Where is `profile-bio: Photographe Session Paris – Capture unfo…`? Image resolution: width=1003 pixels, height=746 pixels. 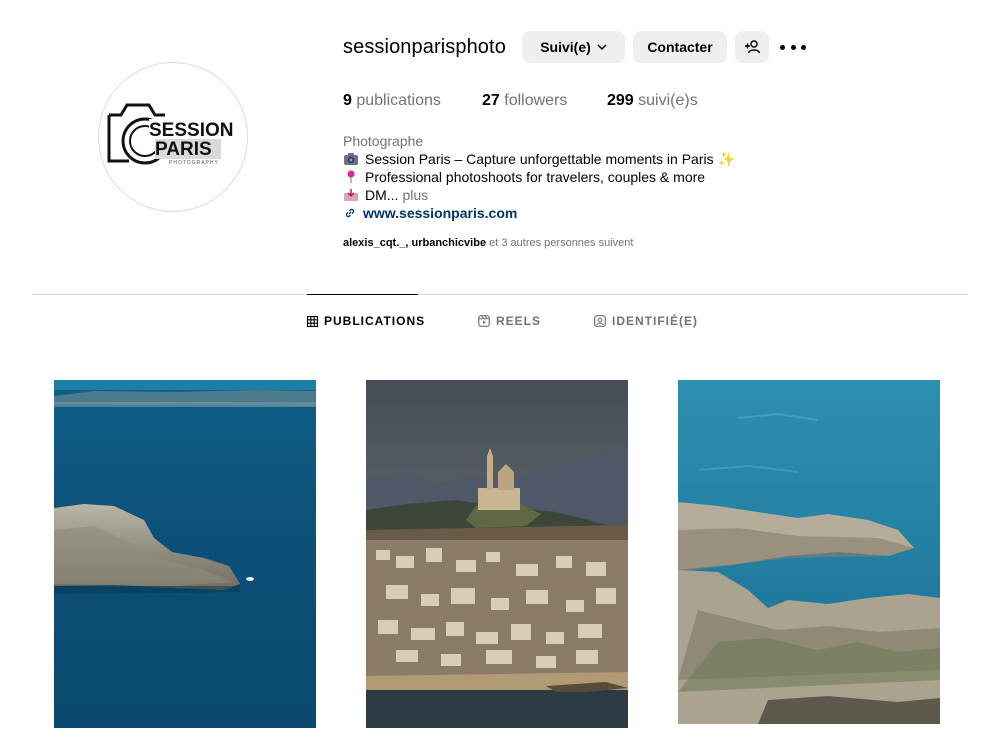 profile-bio: Photographe Session Paris – Capture unfo… is located at coordinates (553, 177).